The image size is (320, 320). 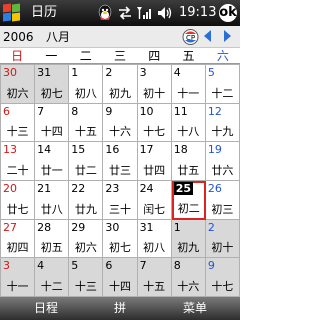 I want to click on lunar-date: 廿八, so click(x=51, y=209).